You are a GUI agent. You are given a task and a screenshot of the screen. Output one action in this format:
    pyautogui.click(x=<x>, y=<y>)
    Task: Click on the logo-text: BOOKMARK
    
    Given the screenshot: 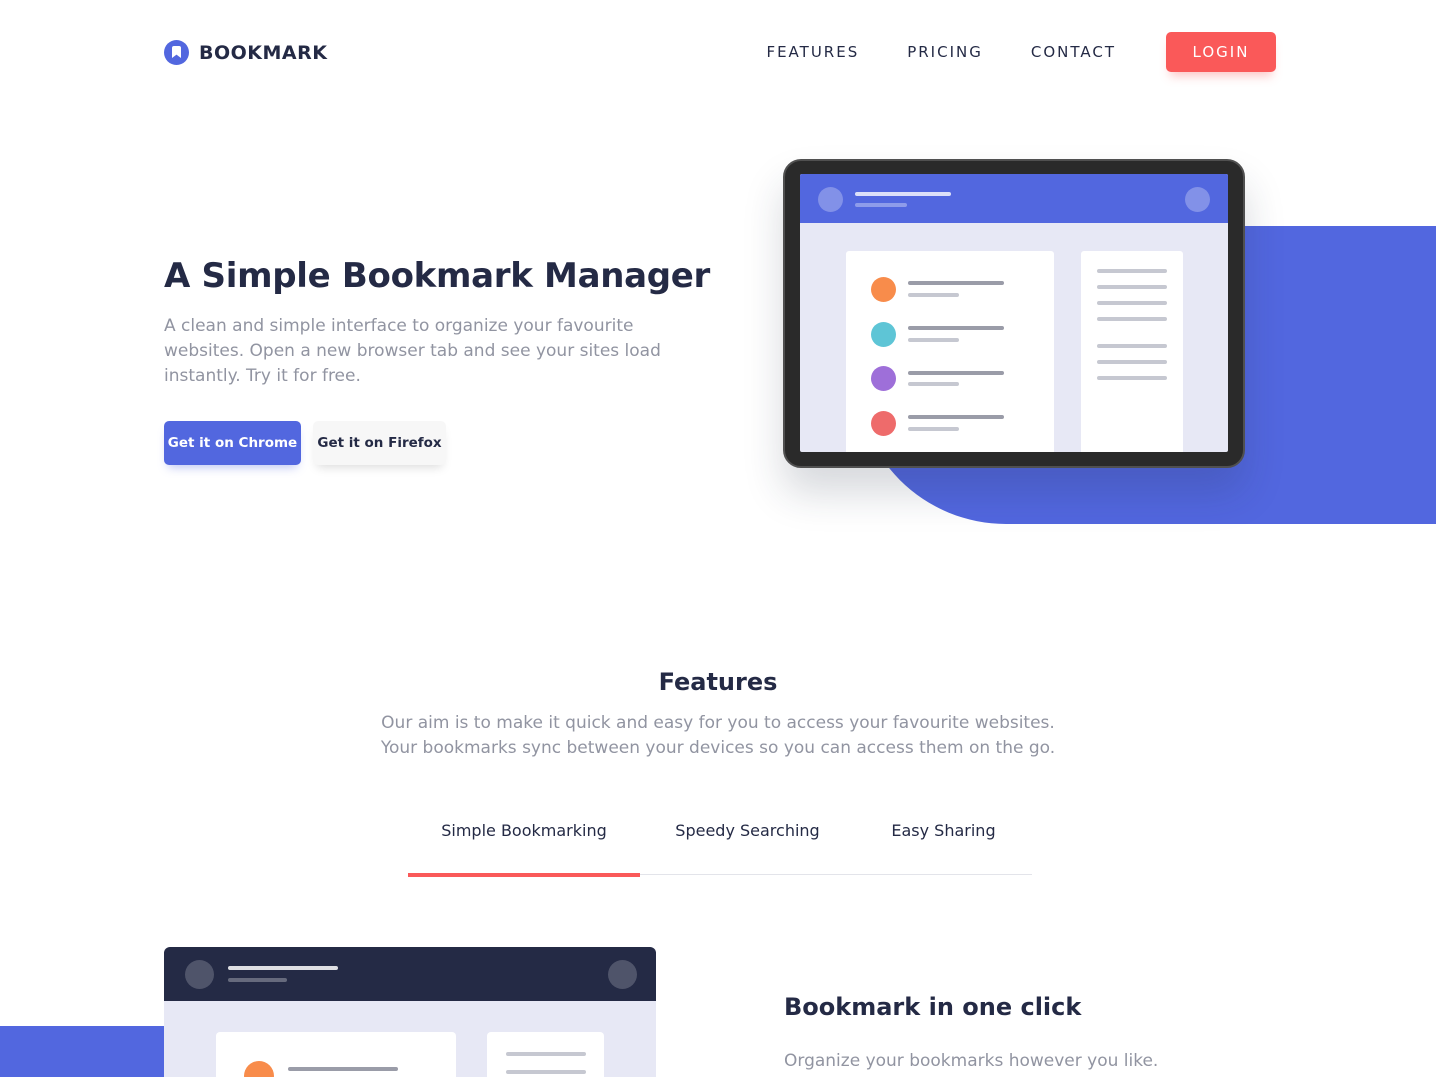 What is the action you would take?
    pyautogui.click(x=263, y=52)
    